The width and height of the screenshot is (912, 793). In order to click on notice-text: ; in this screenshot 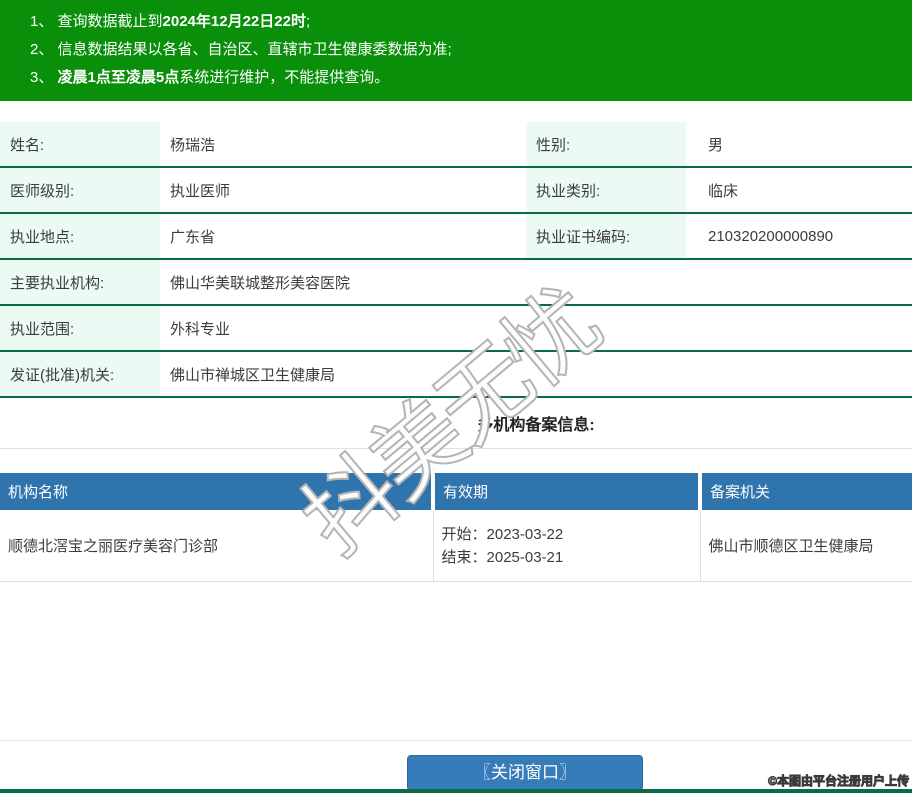, I will do `click(308, 21)`.